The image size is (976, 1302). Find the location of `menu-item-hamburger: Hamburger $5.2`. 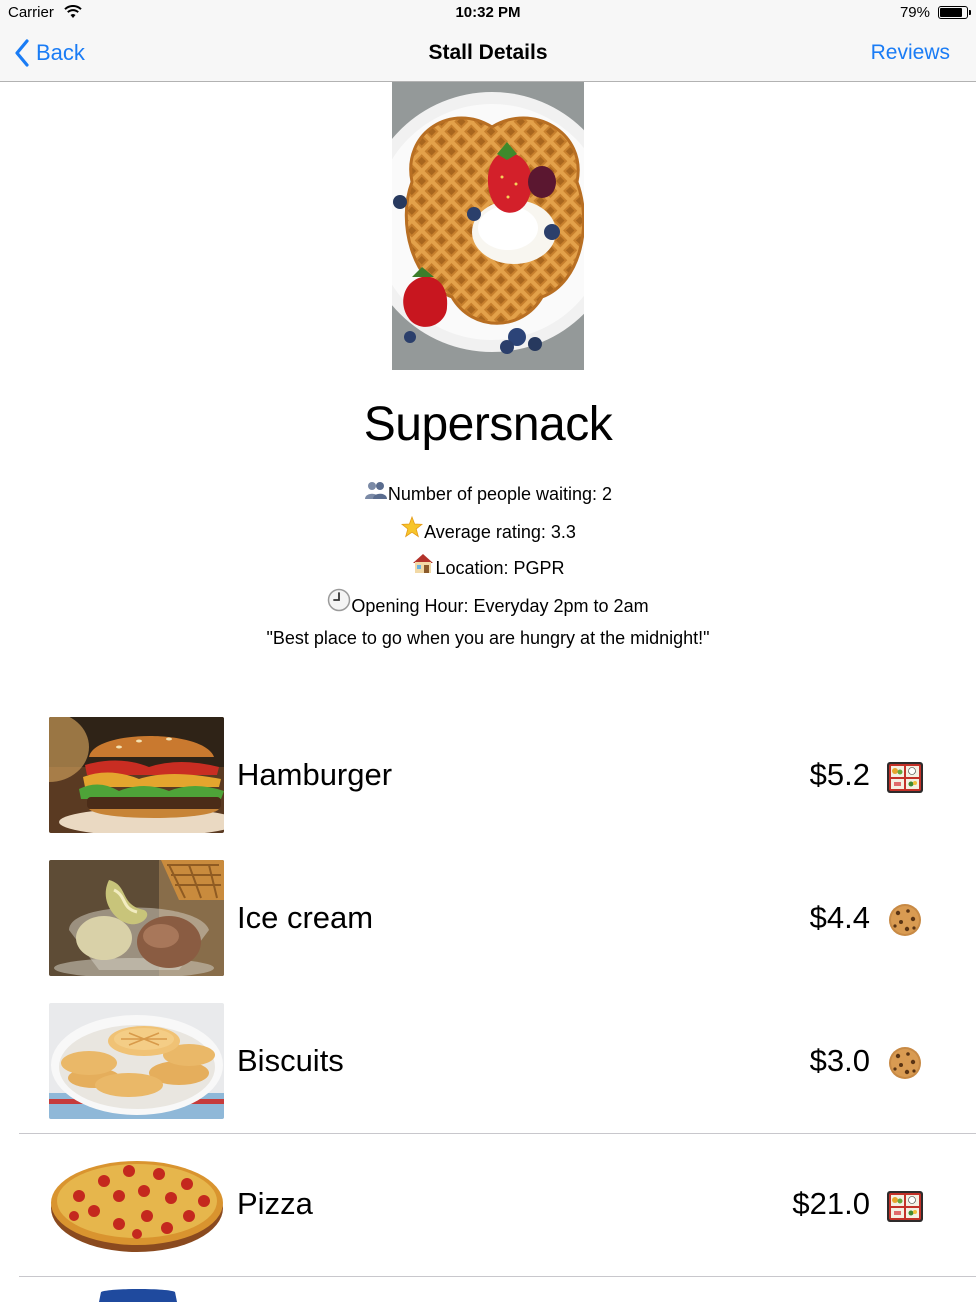

menu-item-hamburger: Hamburger $5.2 is located at coordinates (488, 788).